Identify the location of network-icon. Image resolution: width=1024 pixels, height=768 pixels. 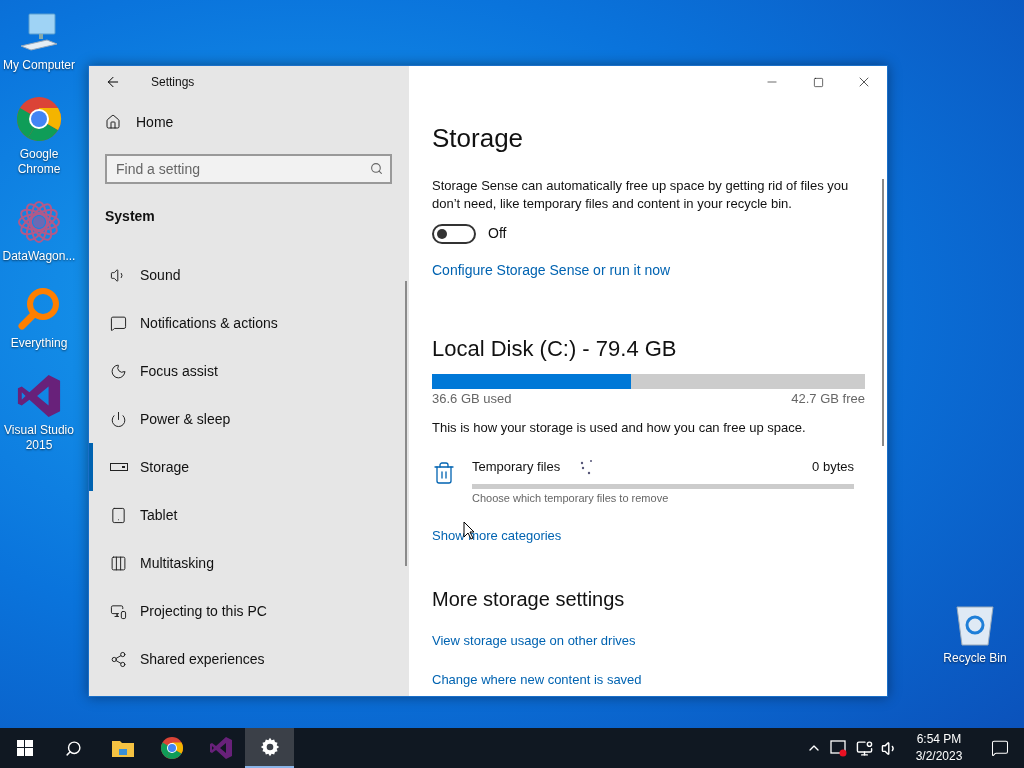
(864, 748).